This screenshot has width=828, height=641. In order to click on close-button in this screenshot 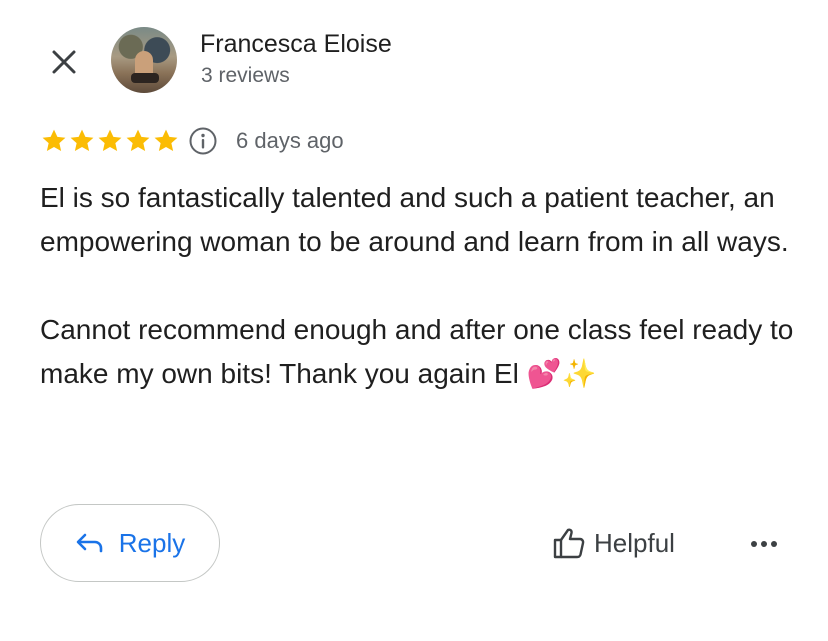, I will do `click(64, 62)`.